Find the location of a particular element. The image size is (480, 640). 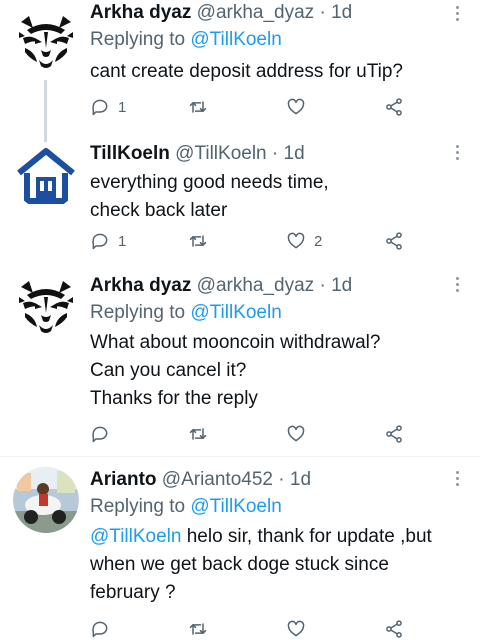

tweet-header: Arianto @Arianto452 · 1d is located at coordinates (274, 480).